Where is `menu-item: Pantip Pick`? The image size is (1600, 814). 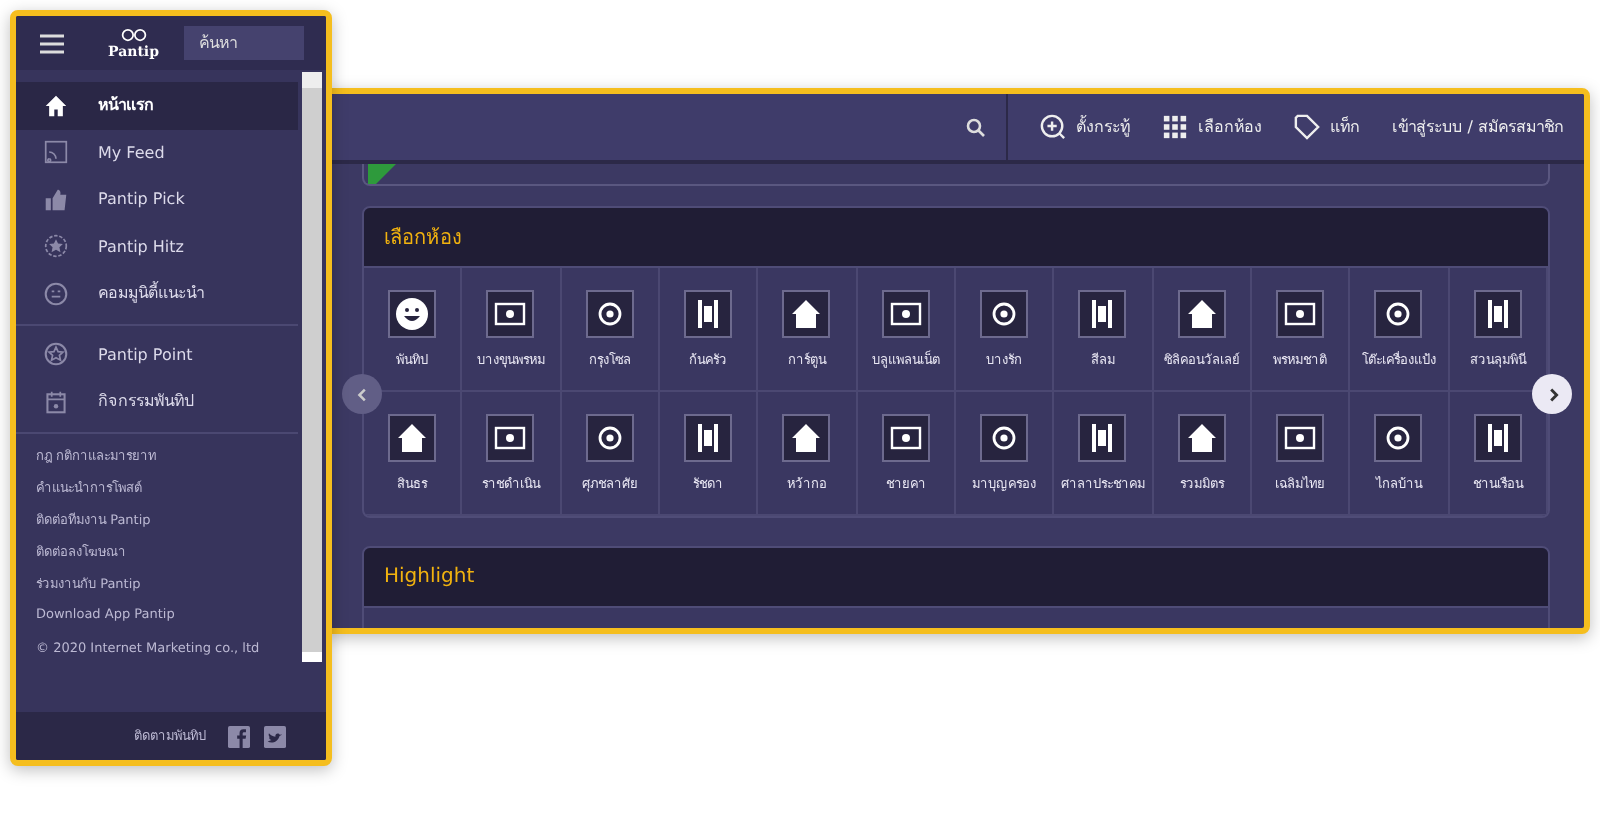 menu-item: Pantip Pick is located at coordinates (157, 199).